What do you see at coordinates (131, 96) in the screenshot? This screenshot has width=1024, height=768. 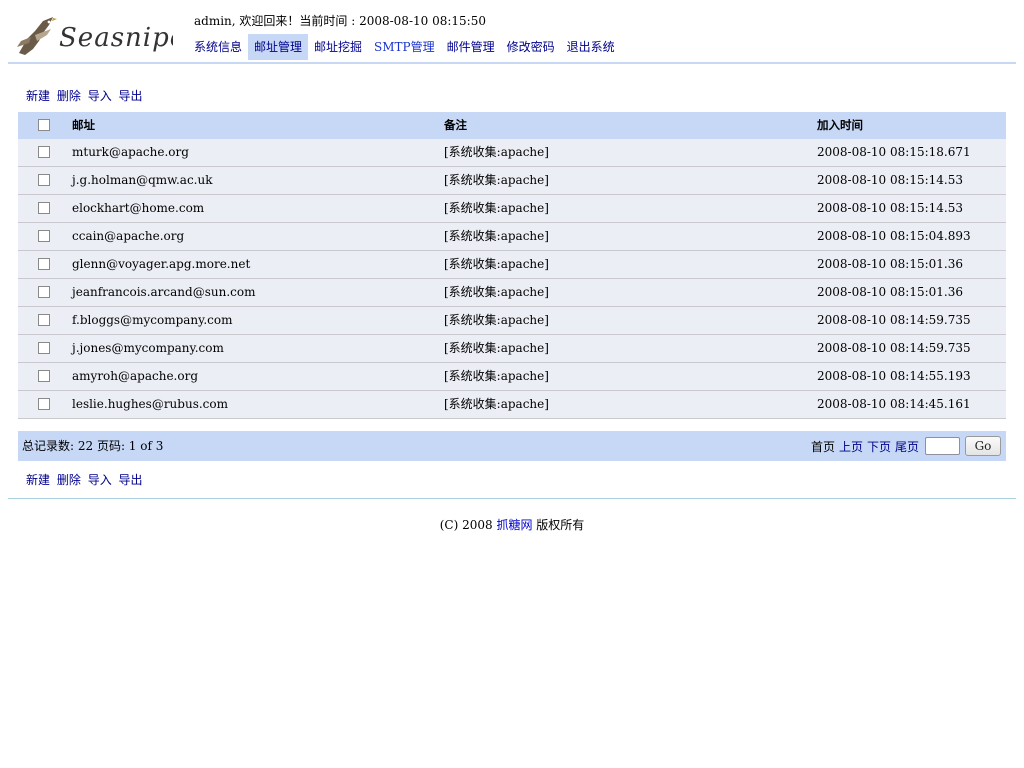 I see `export-link: 导出` at bounding box center [131, 96].